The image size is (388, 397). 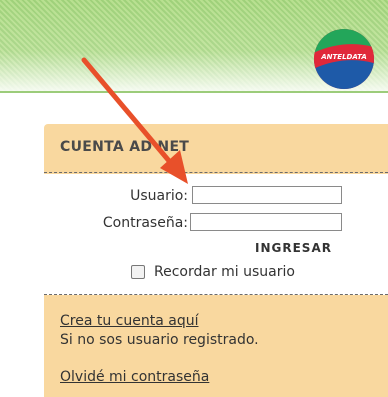 I want to click on logo-text: ANTELDATA, so click(x=343, y=57).